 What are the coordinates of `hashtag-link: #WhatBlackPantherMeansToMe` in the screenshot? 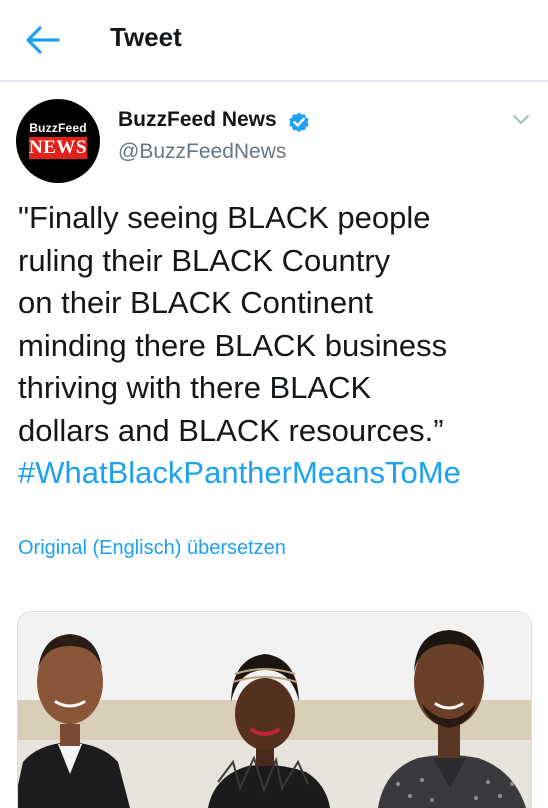 It's located at (275, 473).